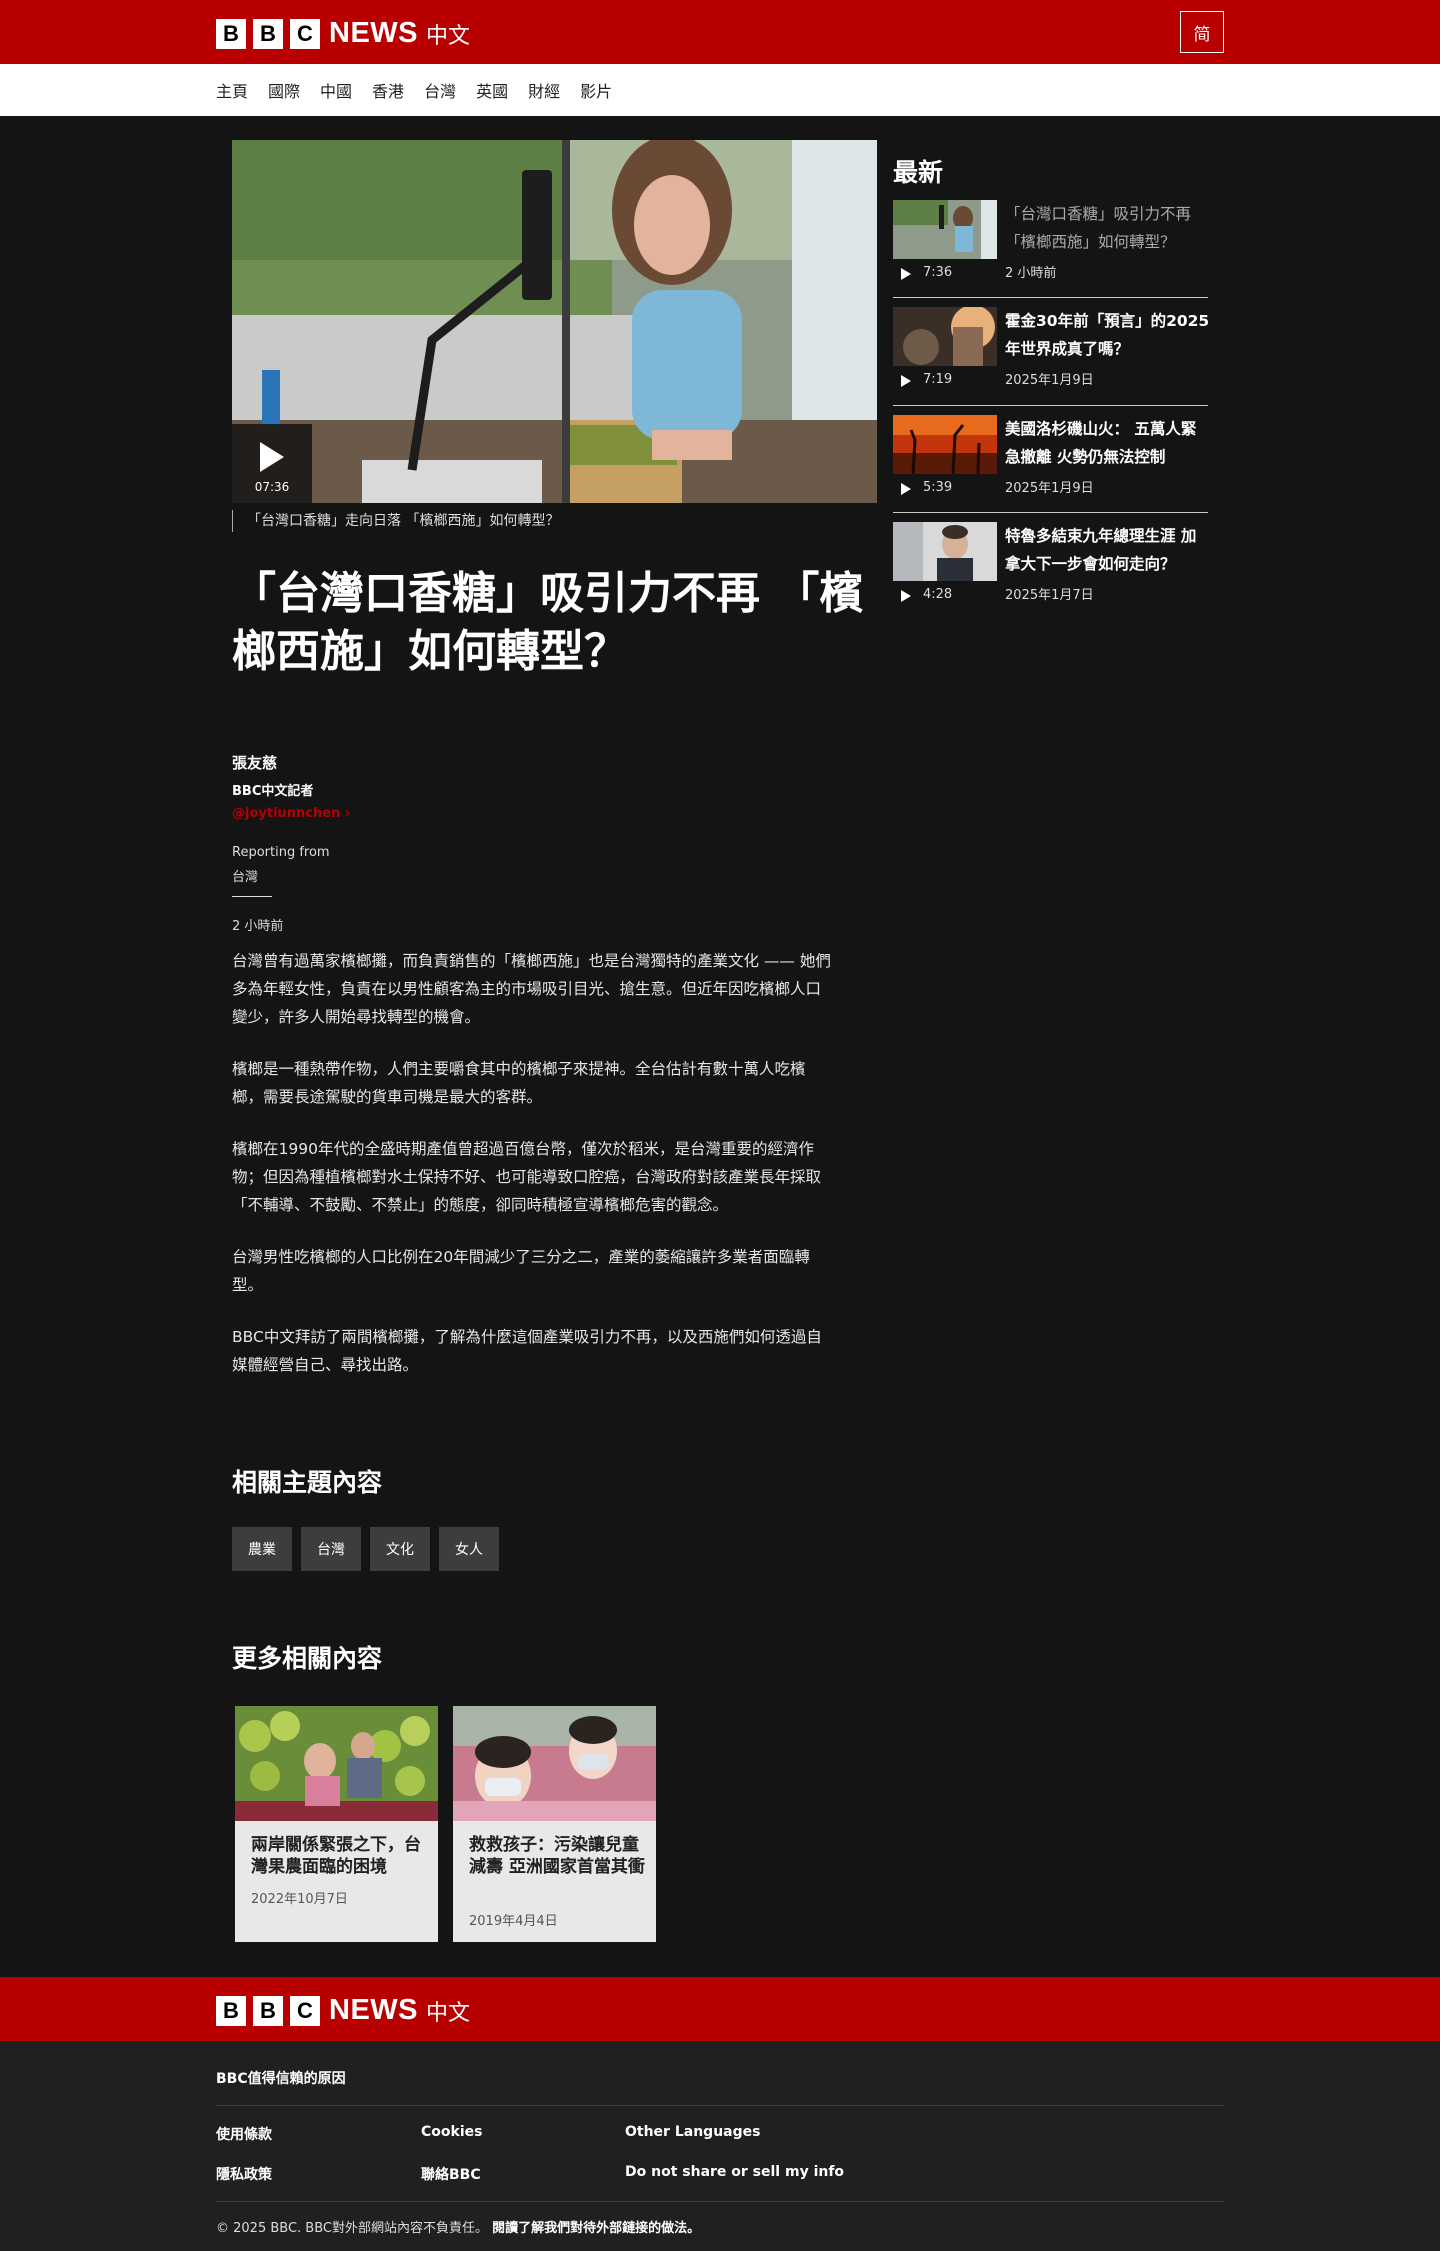  I want to click on topic-tag-women: 女人, so click(469, 1549).